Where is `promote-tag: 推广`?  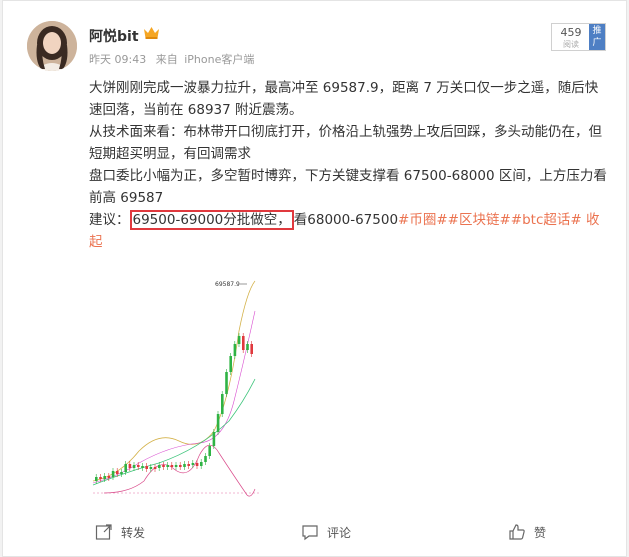 promote-tag: 推广 is located at coordinates (597, 37).